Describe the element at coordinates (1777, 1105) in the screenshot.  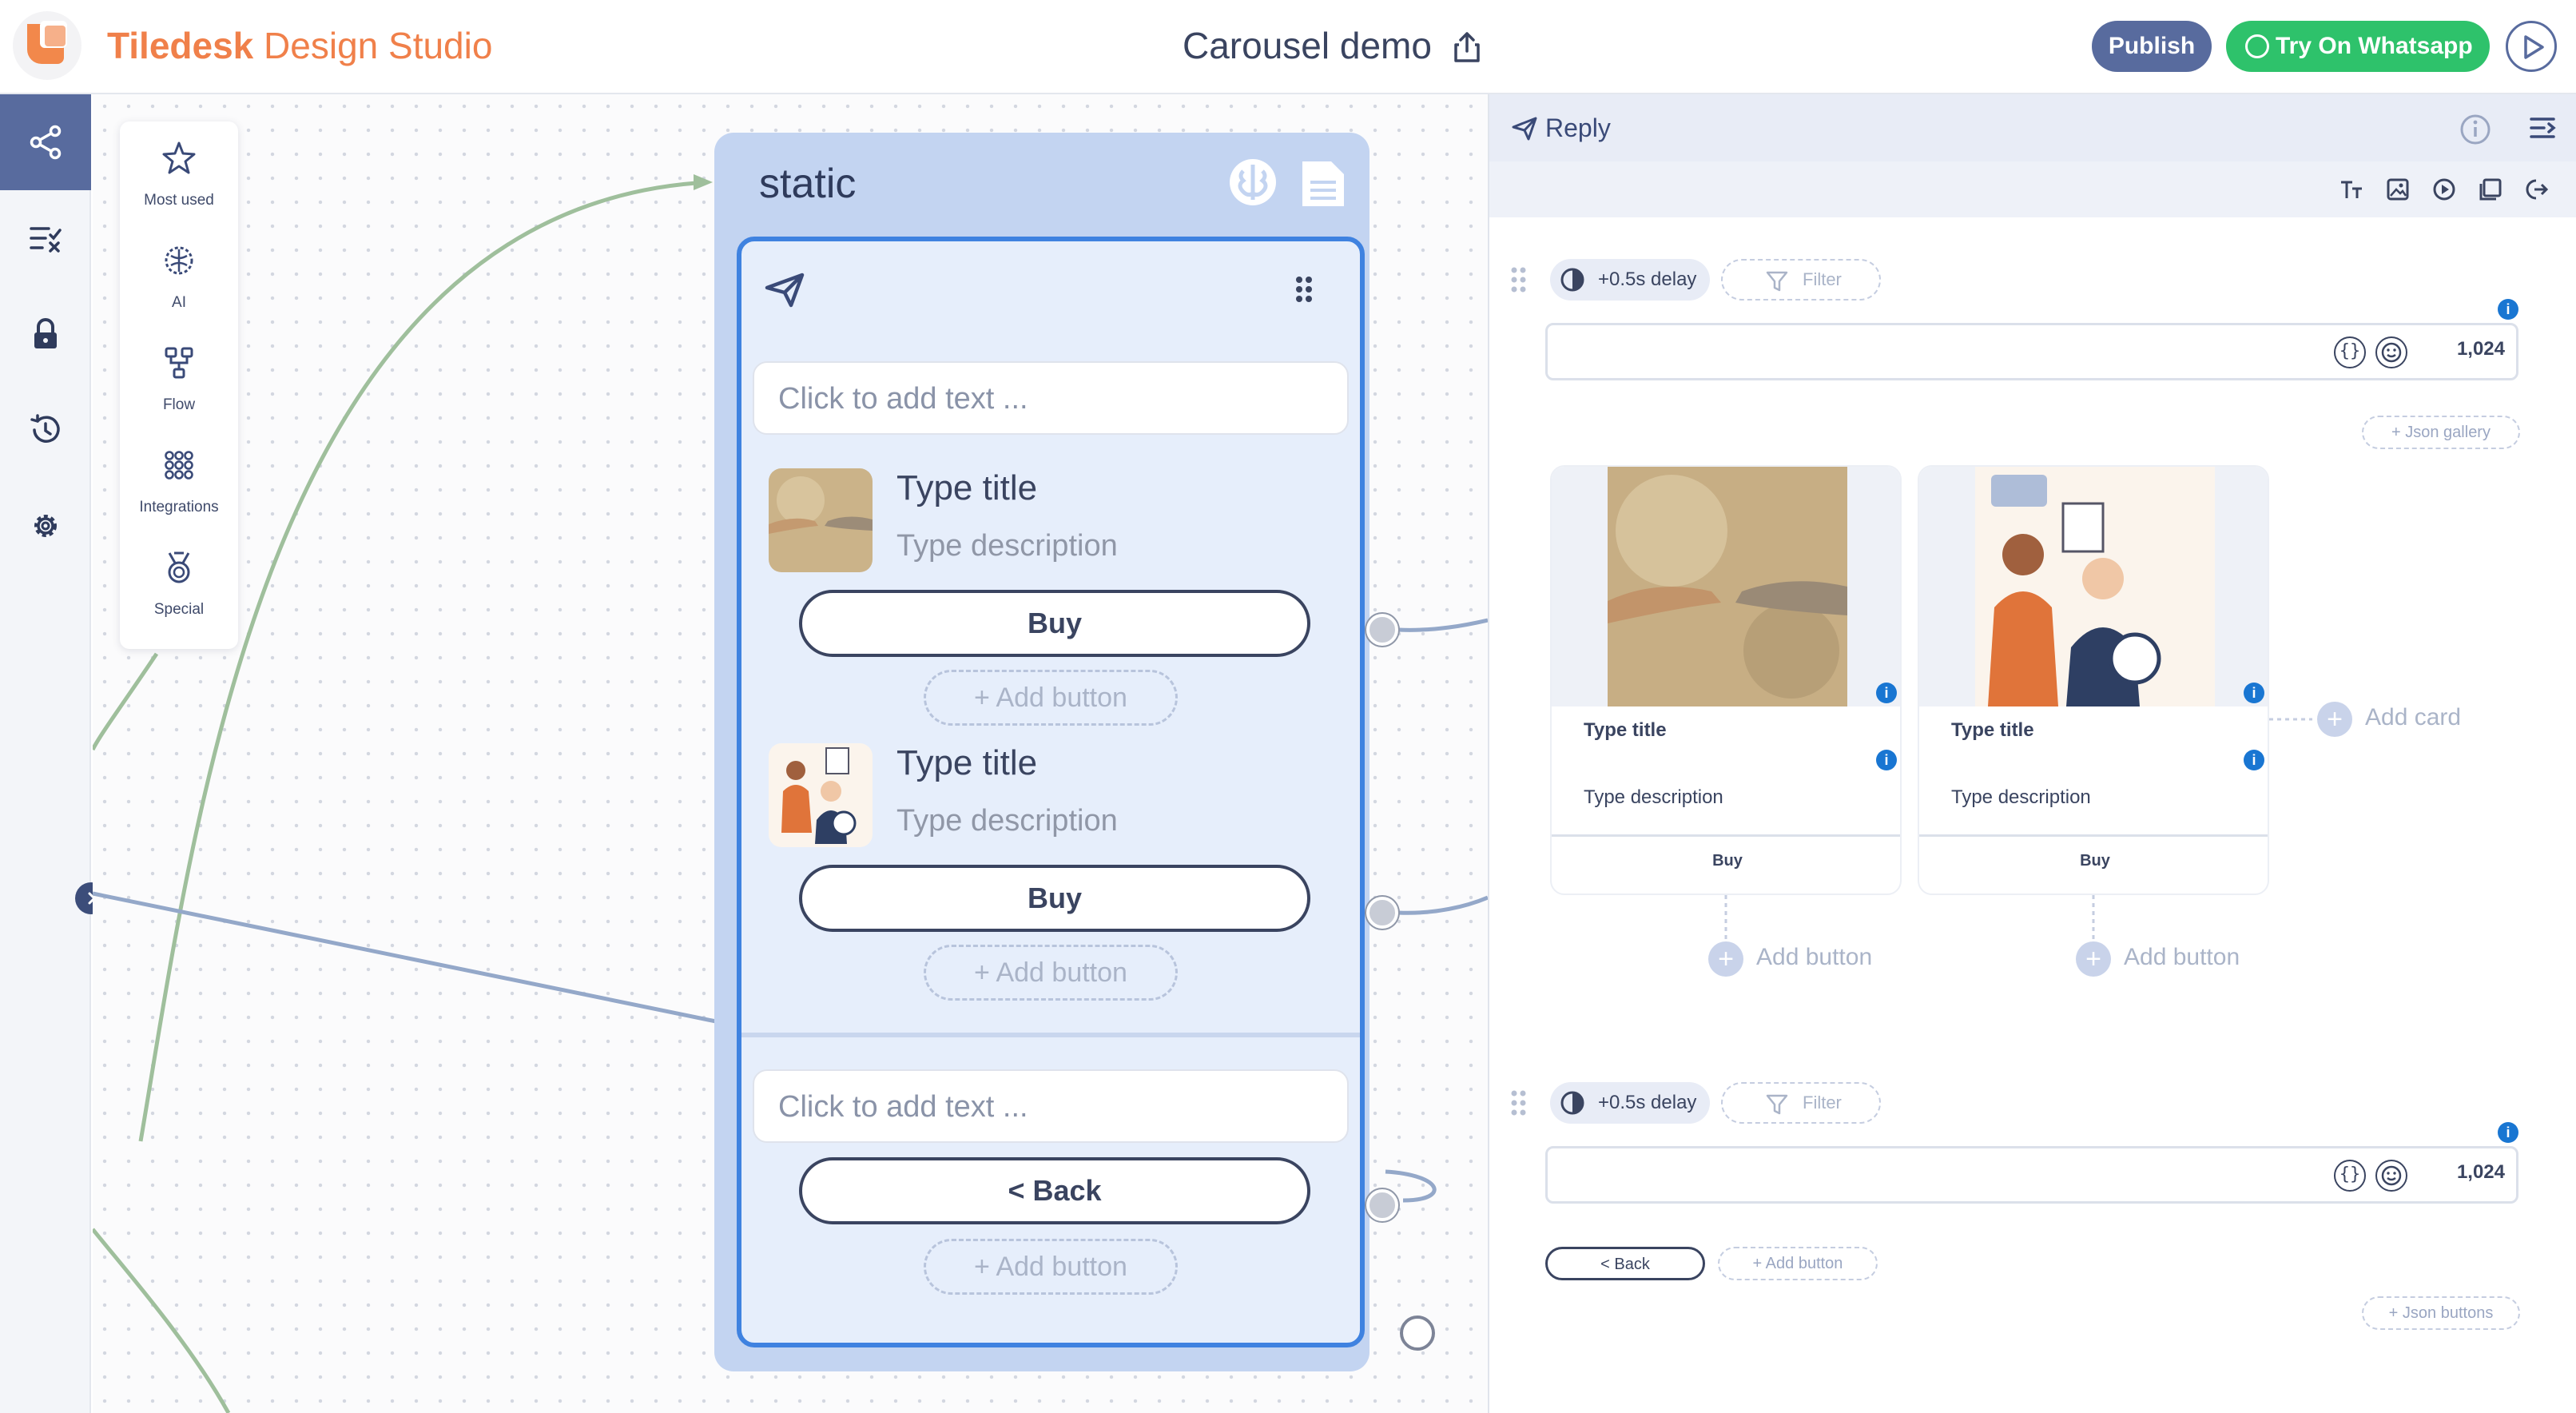
I see `filter-icon` at that location.